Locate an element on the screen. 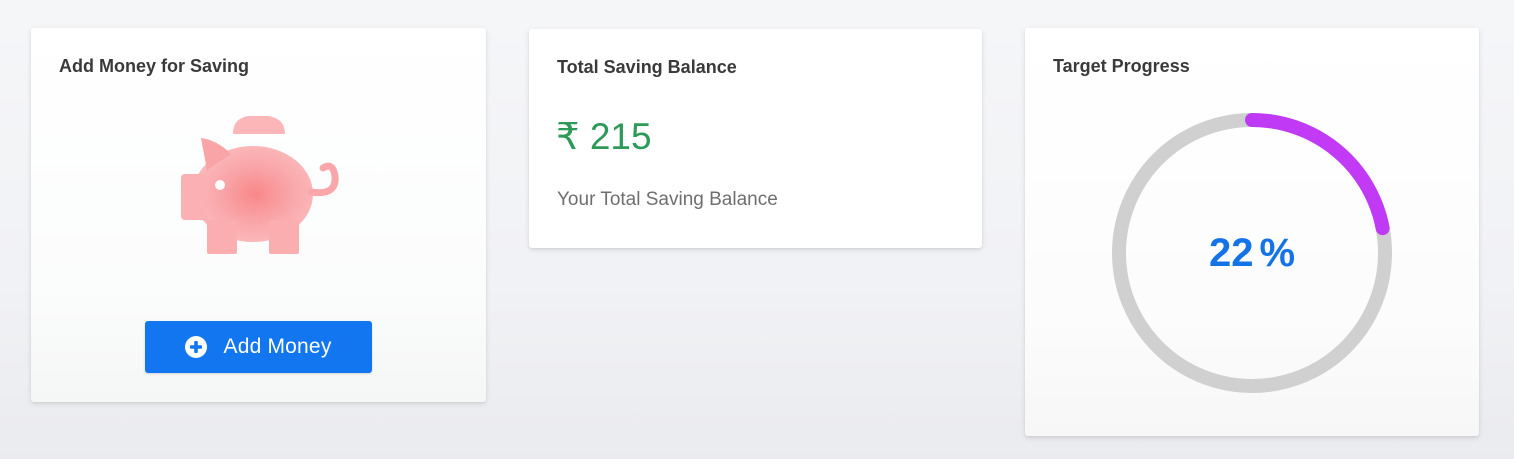 The image size is (1514, 459). progress-unit: % is located at coordinates (1277, 252).